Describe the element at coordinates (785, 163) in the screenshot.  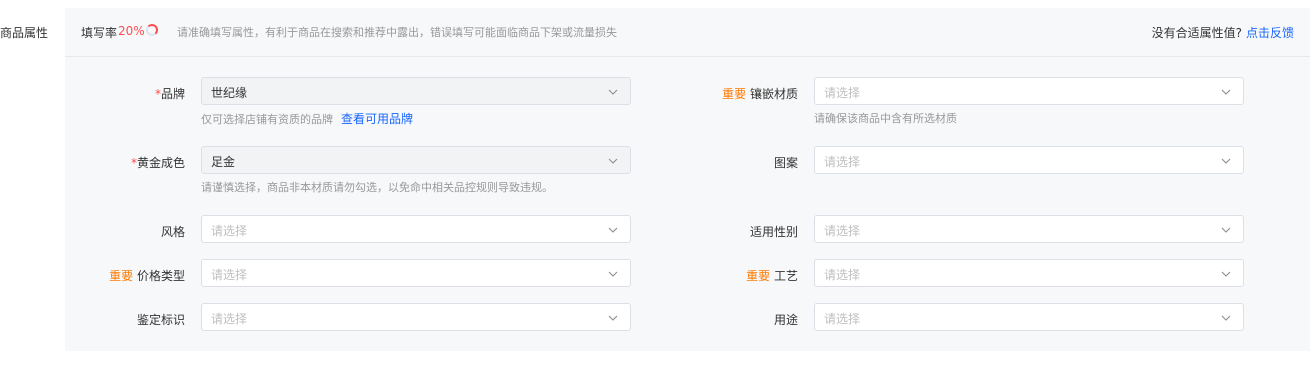
I see `pattern-label: 图案` at that location.